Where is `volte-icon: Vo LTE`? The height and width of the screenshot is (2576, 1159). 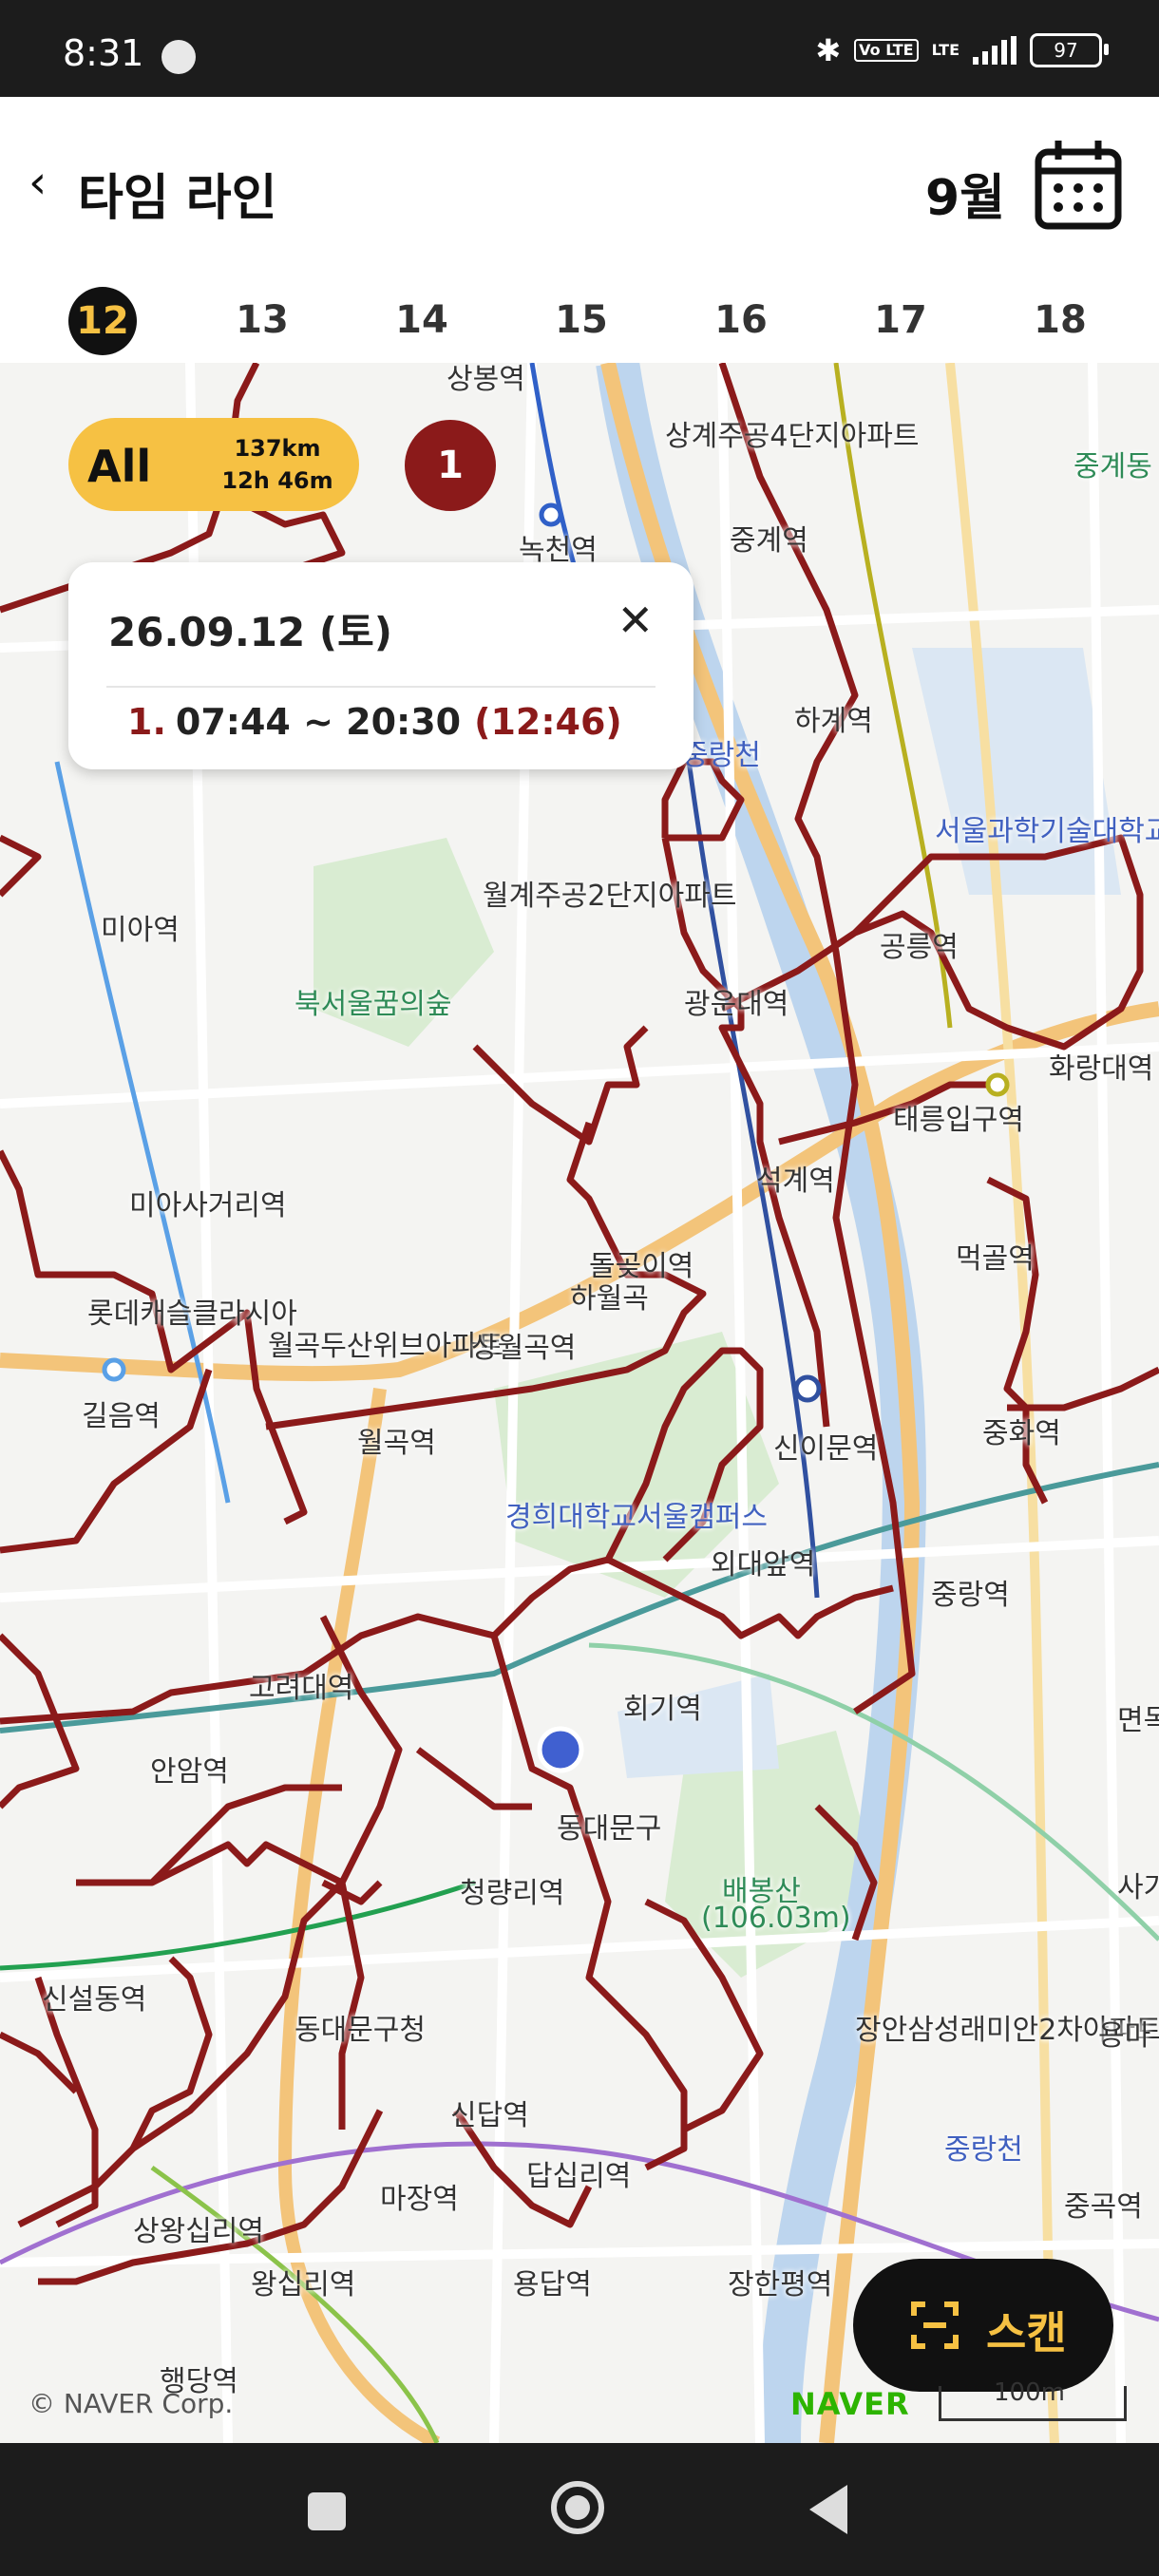
volte-icon: Vo LTE is located at coordinates (886, 50).